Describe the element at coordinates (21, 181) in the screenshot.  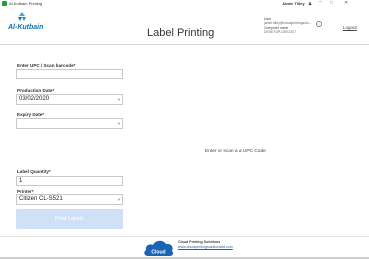
I see `label-quantity-value: 1` at that location.